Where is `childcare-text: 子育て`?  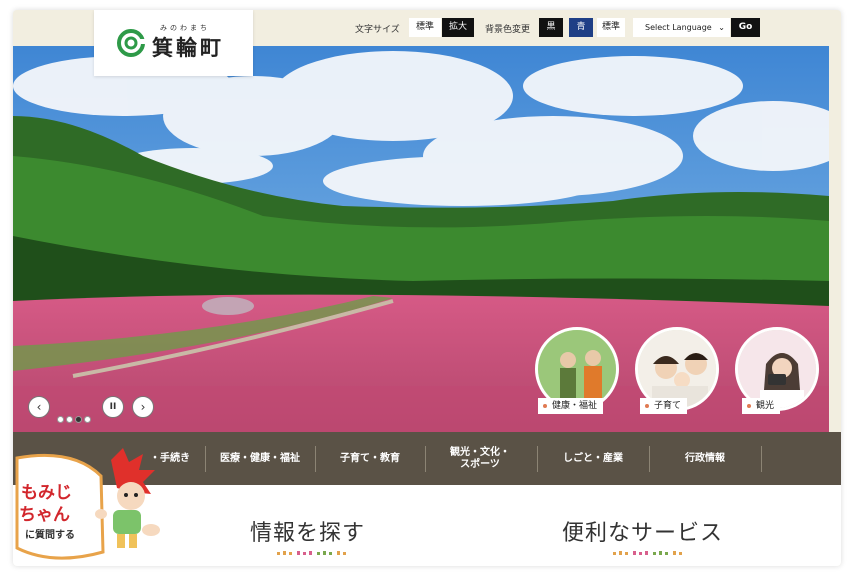
childcare-text: 子育て is located at coordinates (668, 406).